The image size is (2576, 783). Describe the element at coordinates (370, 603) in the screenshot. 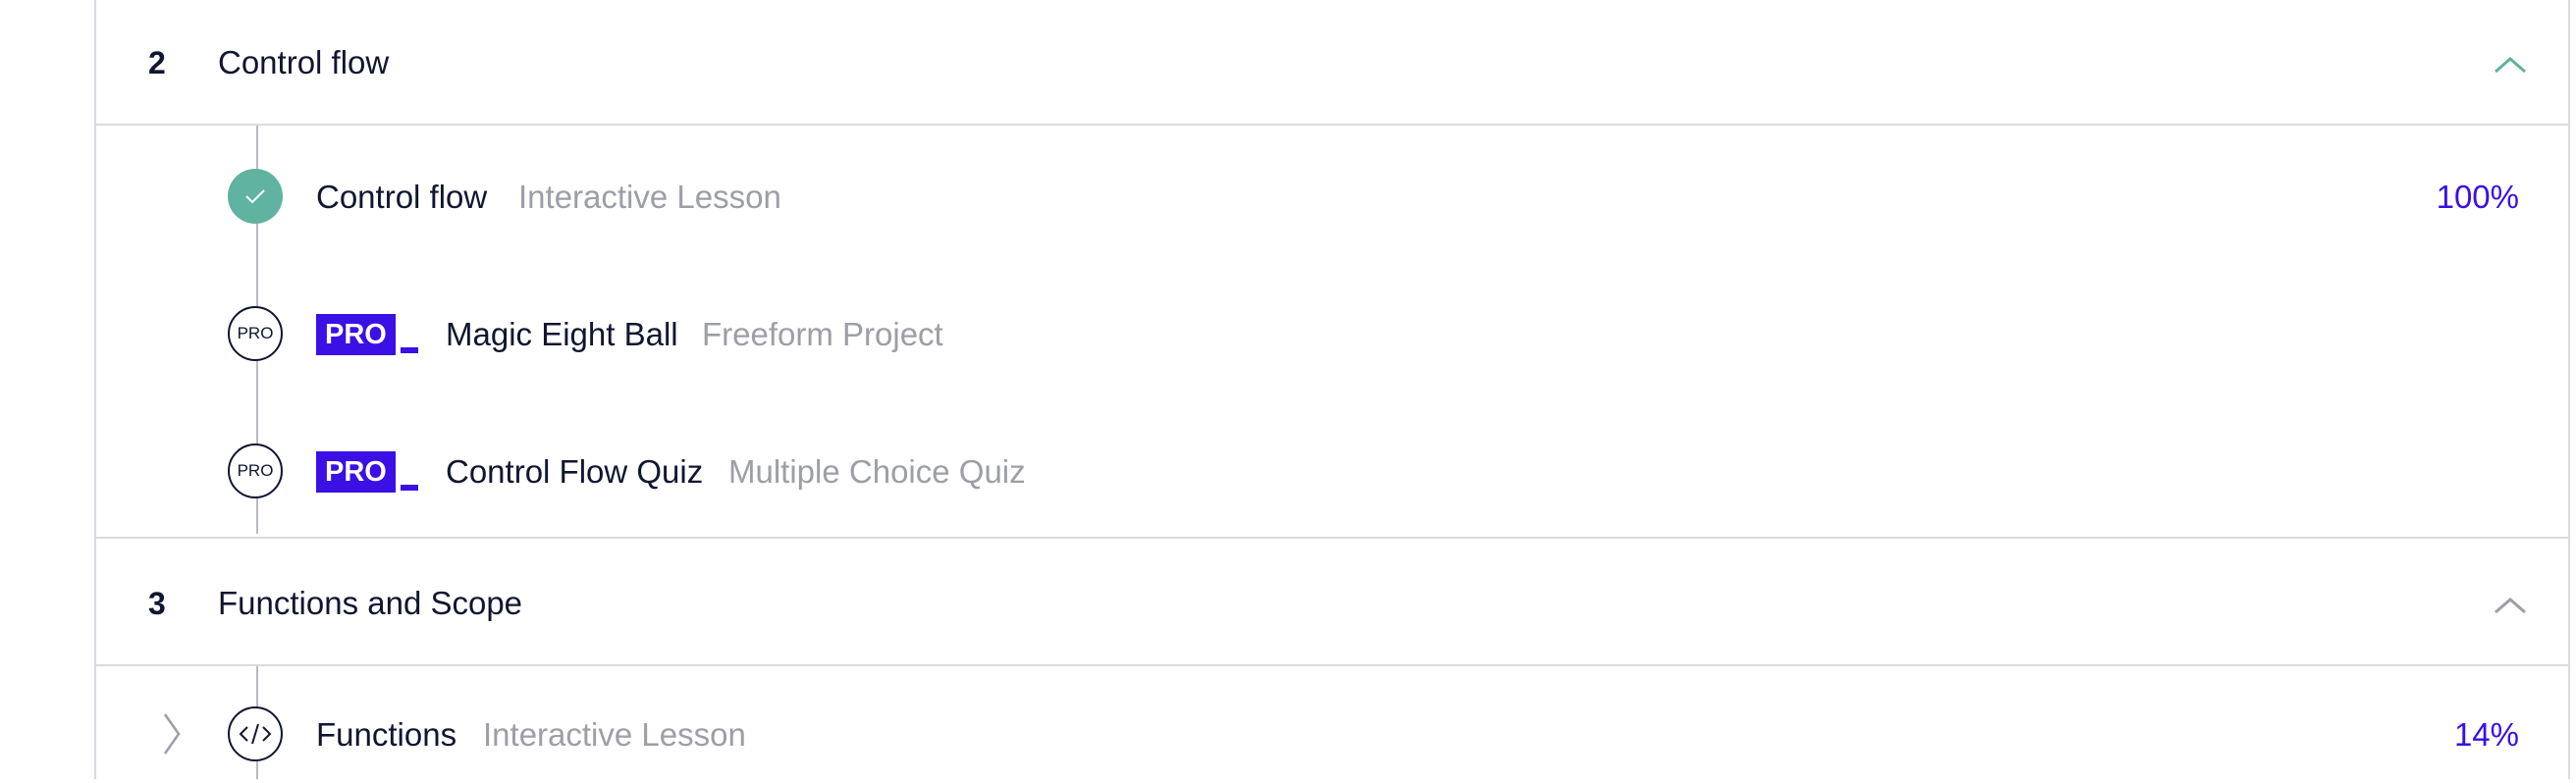

I see `module-title: Functions and Scope` at that location.